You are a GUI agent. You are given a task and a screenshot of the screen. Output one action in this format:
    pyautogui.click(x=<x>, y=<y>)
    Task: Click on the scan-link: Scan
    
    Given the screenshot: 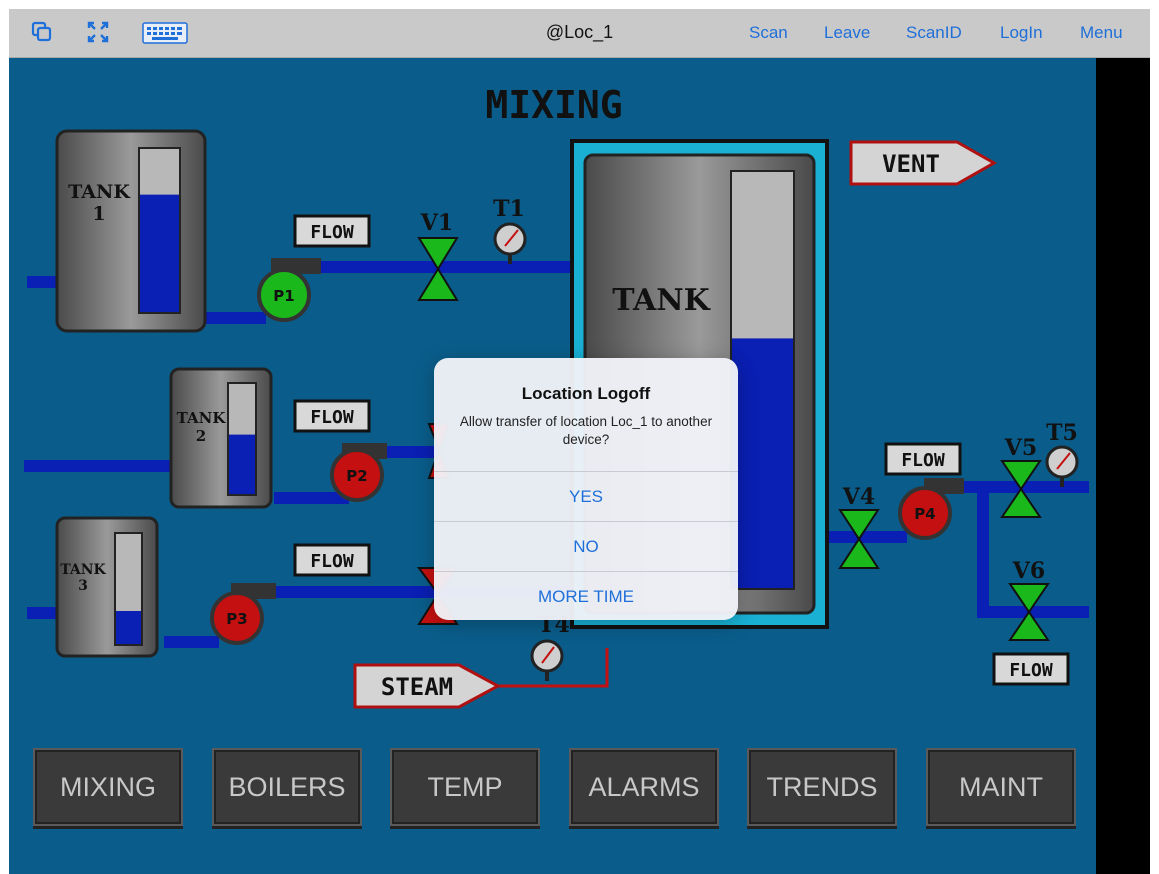 What is the action you would take?
    pyautogui.click(x=768, y=33)
    